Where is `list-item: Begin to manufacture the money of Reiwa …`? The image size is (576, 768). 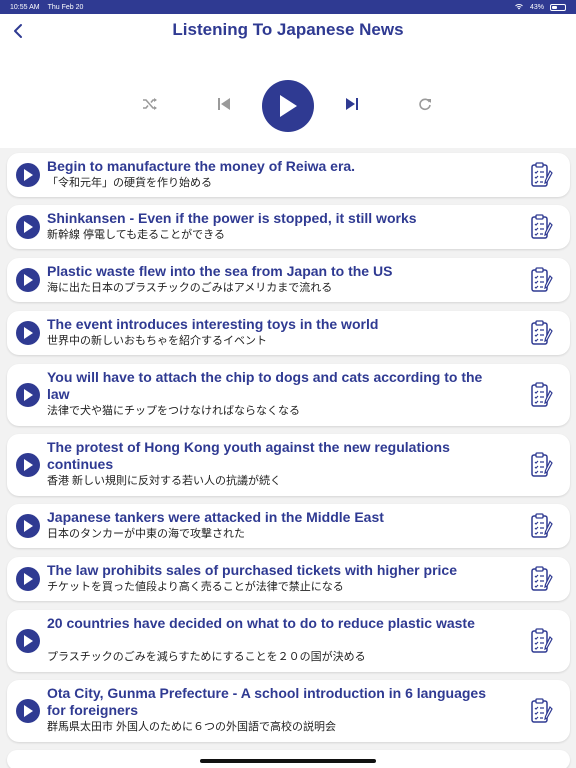
list-item: Begin to manufacture the money of Reiwa … is located at coordinates (288, 175).